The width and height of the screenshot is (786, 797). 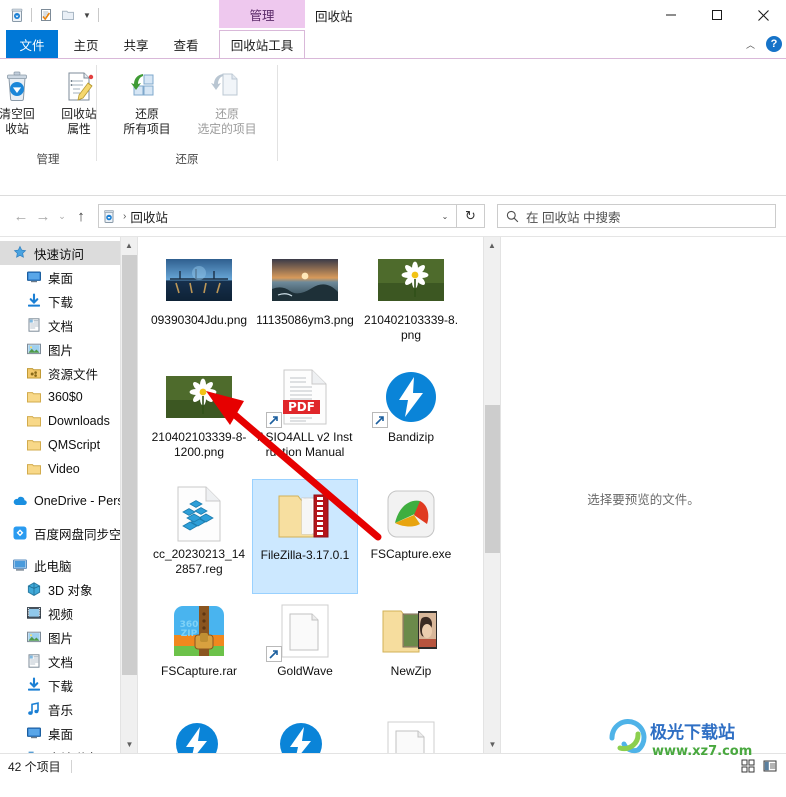 I want to click on empty-recycle-bin-icon, so click(x=17, y=85).